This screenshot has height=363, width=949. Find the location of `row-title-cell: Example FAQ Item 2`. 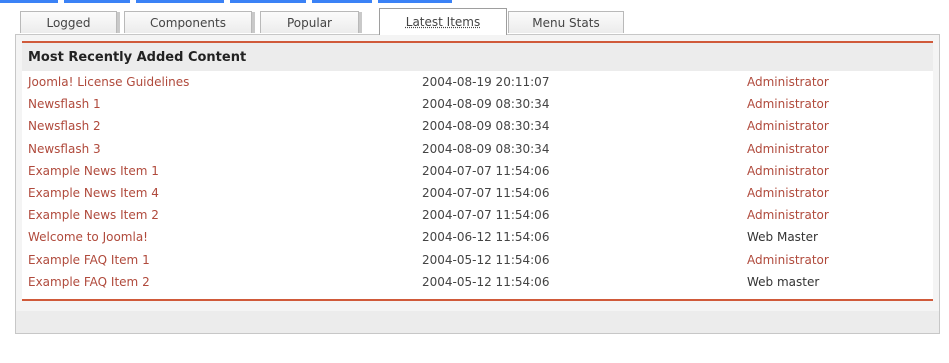

row-title-cell: Example FAQ Item 2 is located at coordinates (222, 282).